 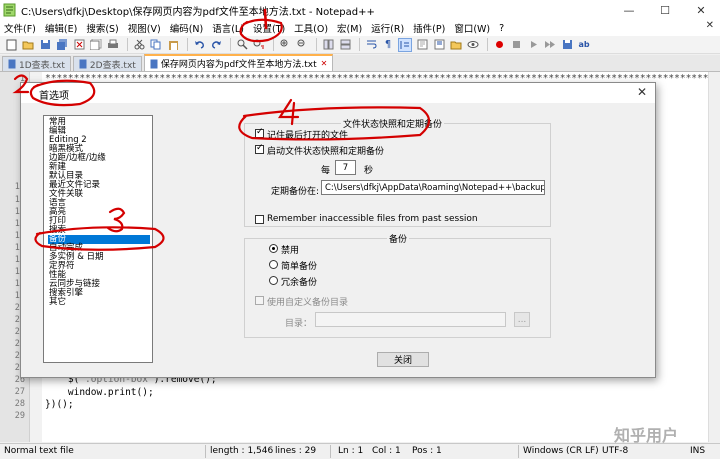 I want to click on backup-none-label: 禁用, so click(x=290, y=251).